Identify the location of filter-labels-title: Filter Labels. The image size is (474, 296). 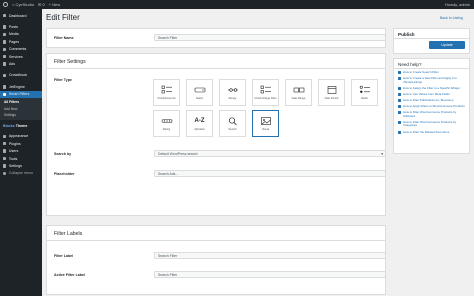
(216, 233).